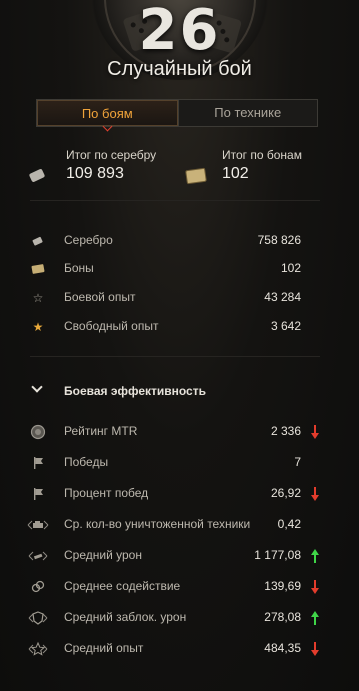 The width and height of the screenshot is (359, 691). Describe the element at coordinates (277, 555) in the screenshot. I see `stat-value: 1 177,08` at that location.